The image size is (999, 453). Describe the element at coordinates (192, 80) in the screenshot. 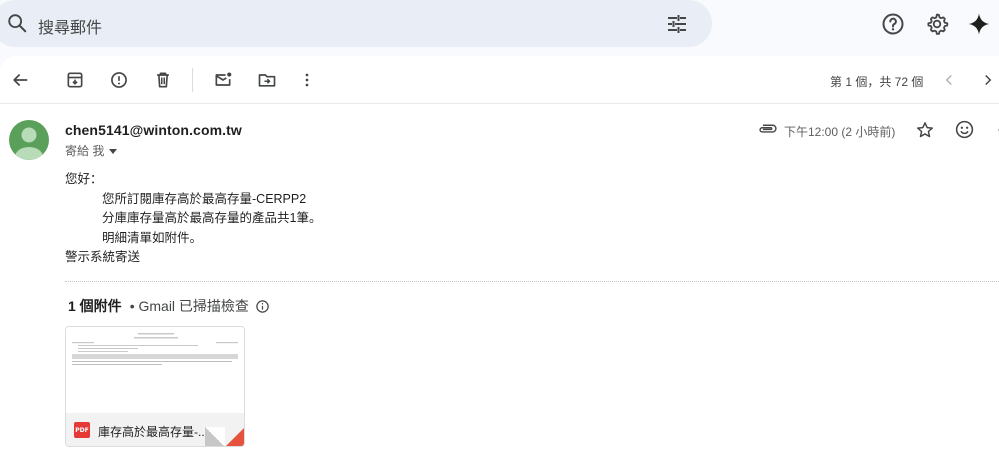

I see `toolbar-divider` at that location.